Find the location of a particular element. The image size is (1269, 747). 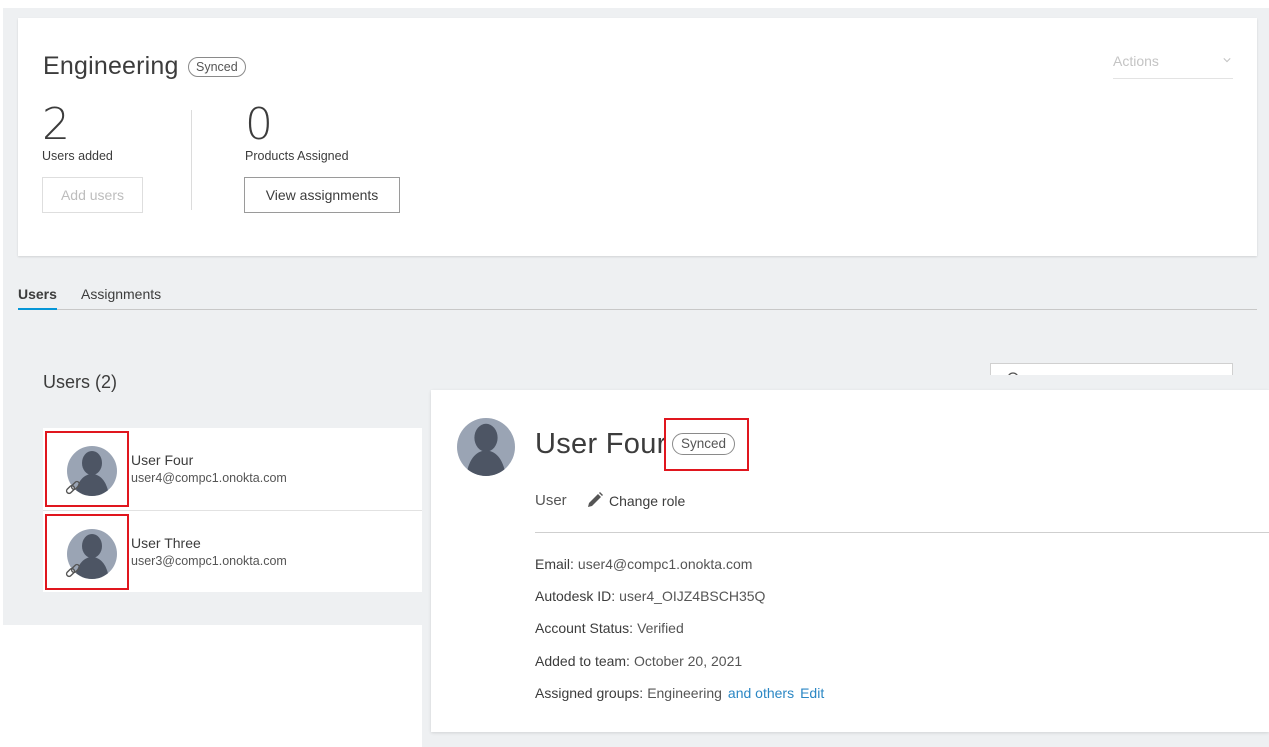

team-title: Engineering is located at coordinates (111, 66).